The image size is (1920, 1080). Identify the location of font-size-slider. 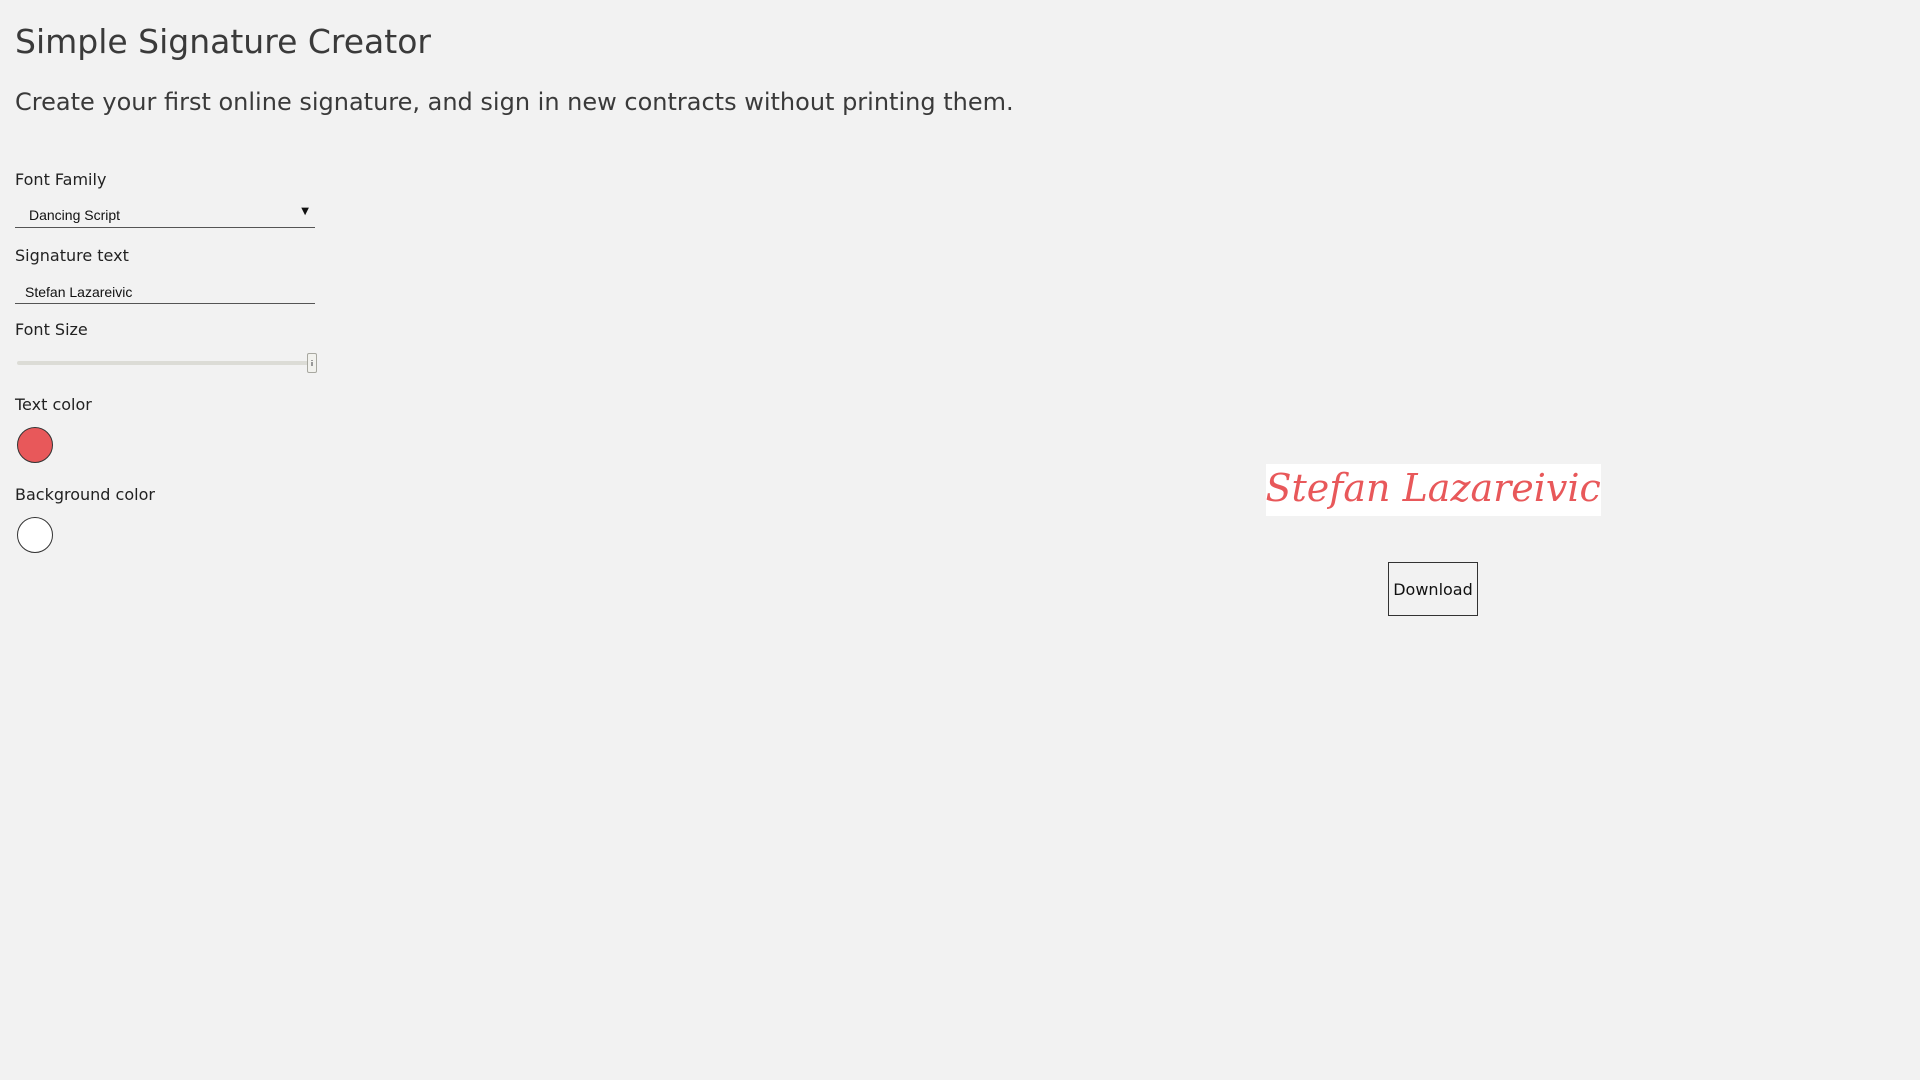
(166, 363).